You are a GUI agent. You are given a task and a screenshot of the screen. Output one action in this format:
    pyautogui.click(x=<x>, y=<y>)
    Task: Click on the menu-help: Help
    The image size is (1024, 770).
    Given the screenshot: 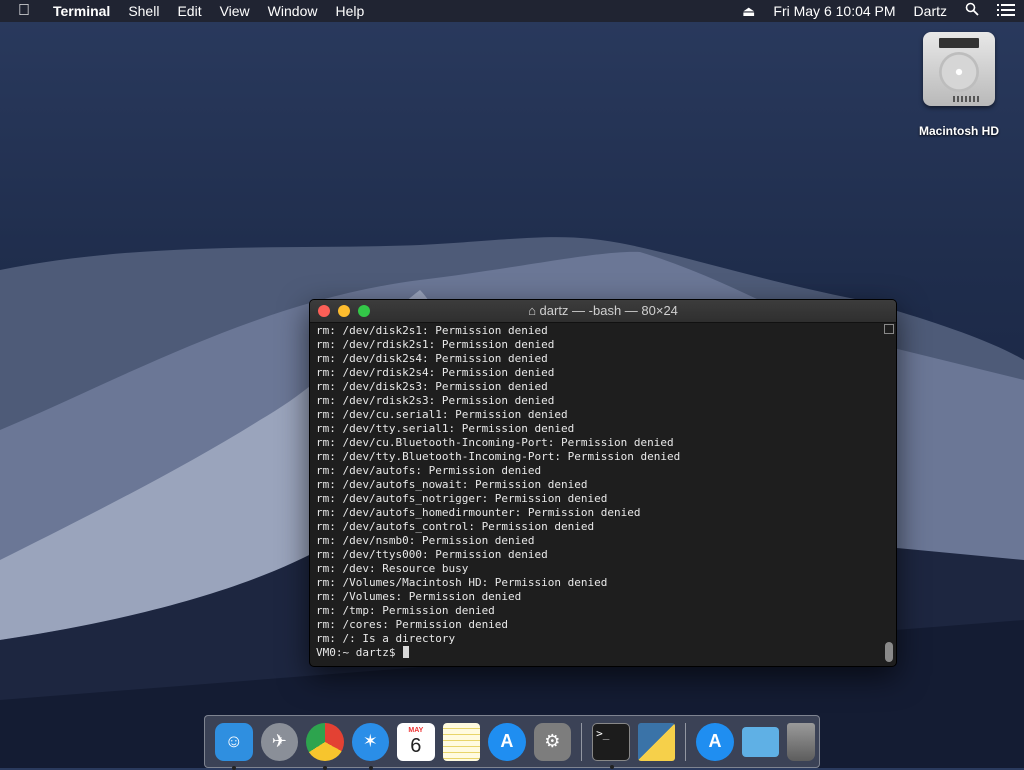 What is the action you would take?
    pyautogui.click(x=349, y=11)
    